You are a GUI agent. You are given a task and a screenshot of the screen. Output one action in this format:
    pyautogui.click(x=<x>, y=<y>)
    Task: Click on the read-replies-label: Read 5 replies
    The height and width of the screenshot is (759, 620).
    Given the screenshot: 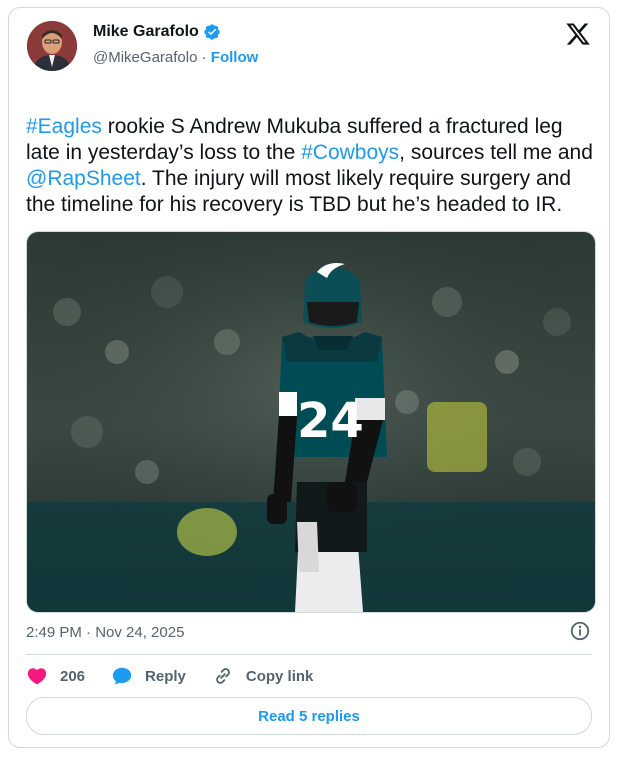 What is the action you would take?
    pyautogui.click(x=309, y=716)
    